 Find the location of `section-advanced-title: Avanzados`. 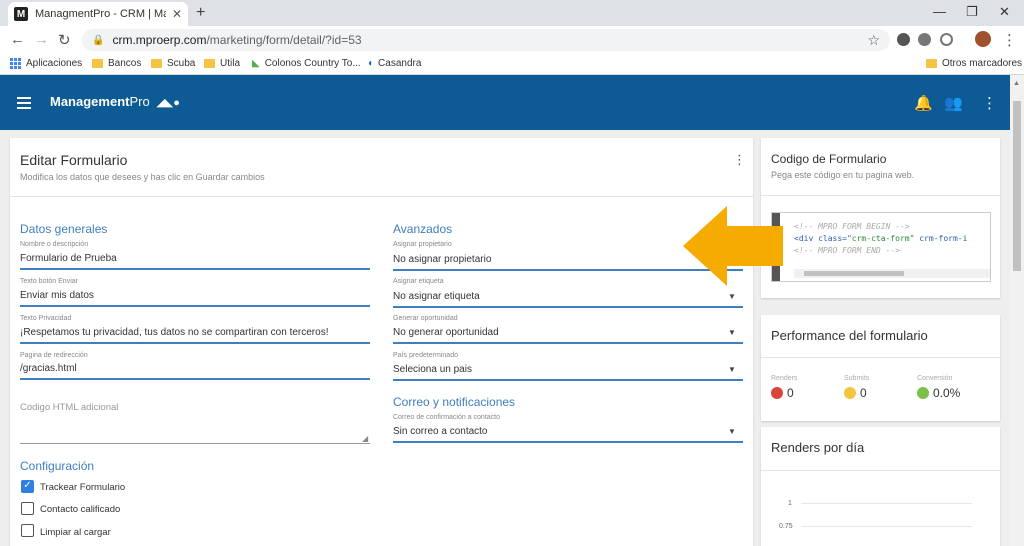

section-advanced-title: Avanzados is located at coordinates (423, 229).